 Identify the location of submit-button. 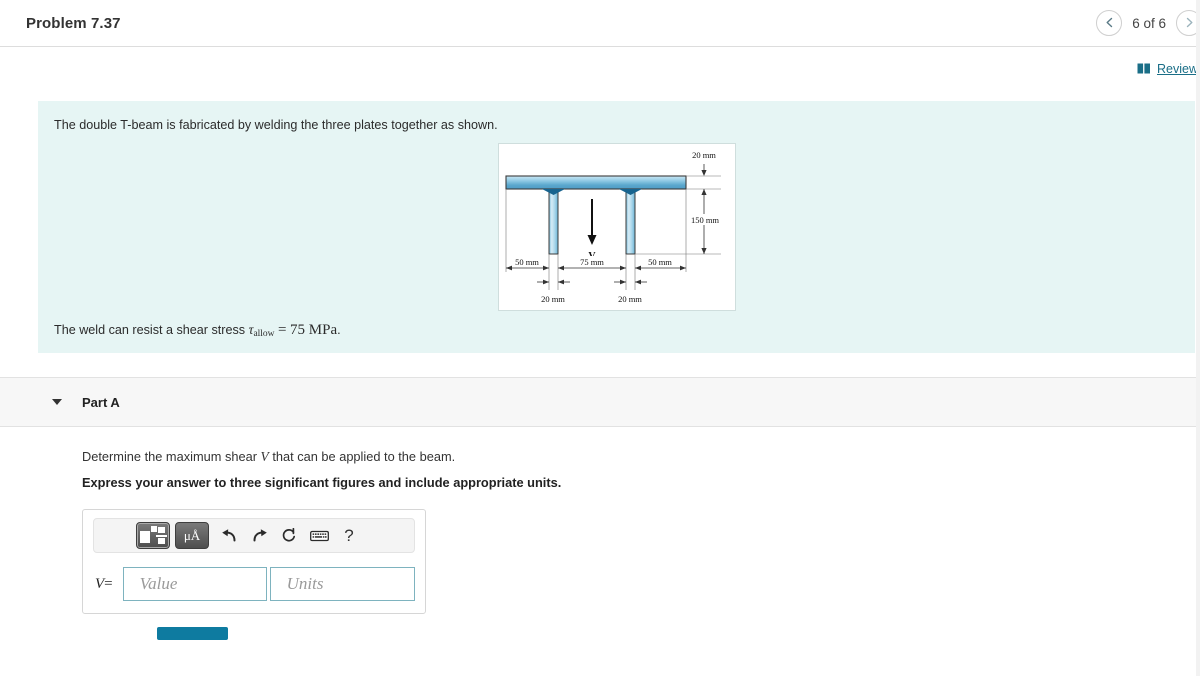
(192, 634).